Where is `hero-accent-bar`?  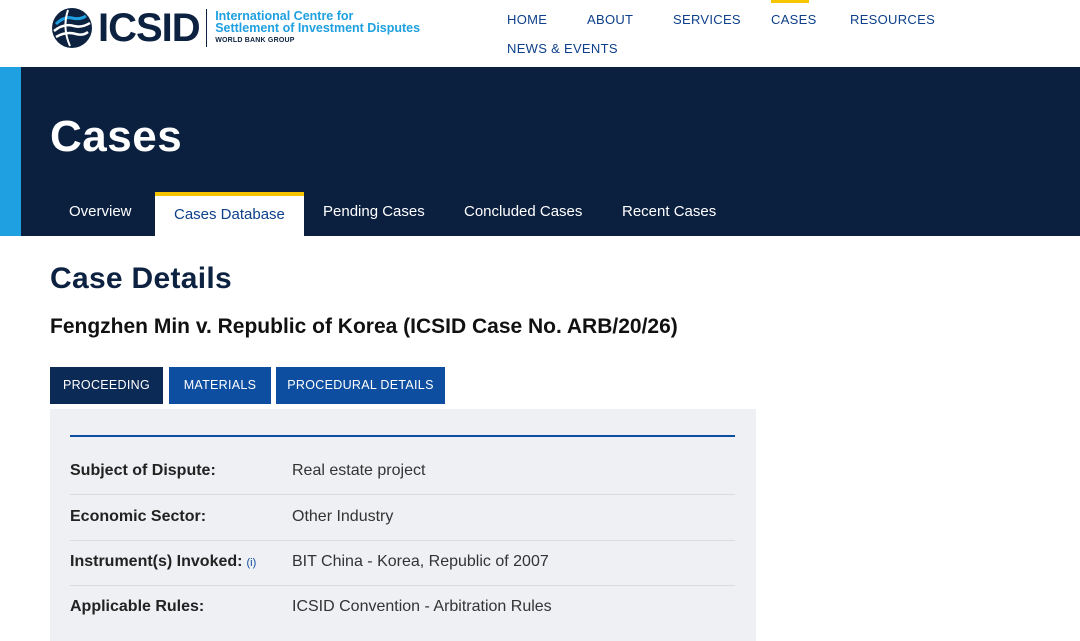
hero-accent-bar is located at coordinates (10, 151).